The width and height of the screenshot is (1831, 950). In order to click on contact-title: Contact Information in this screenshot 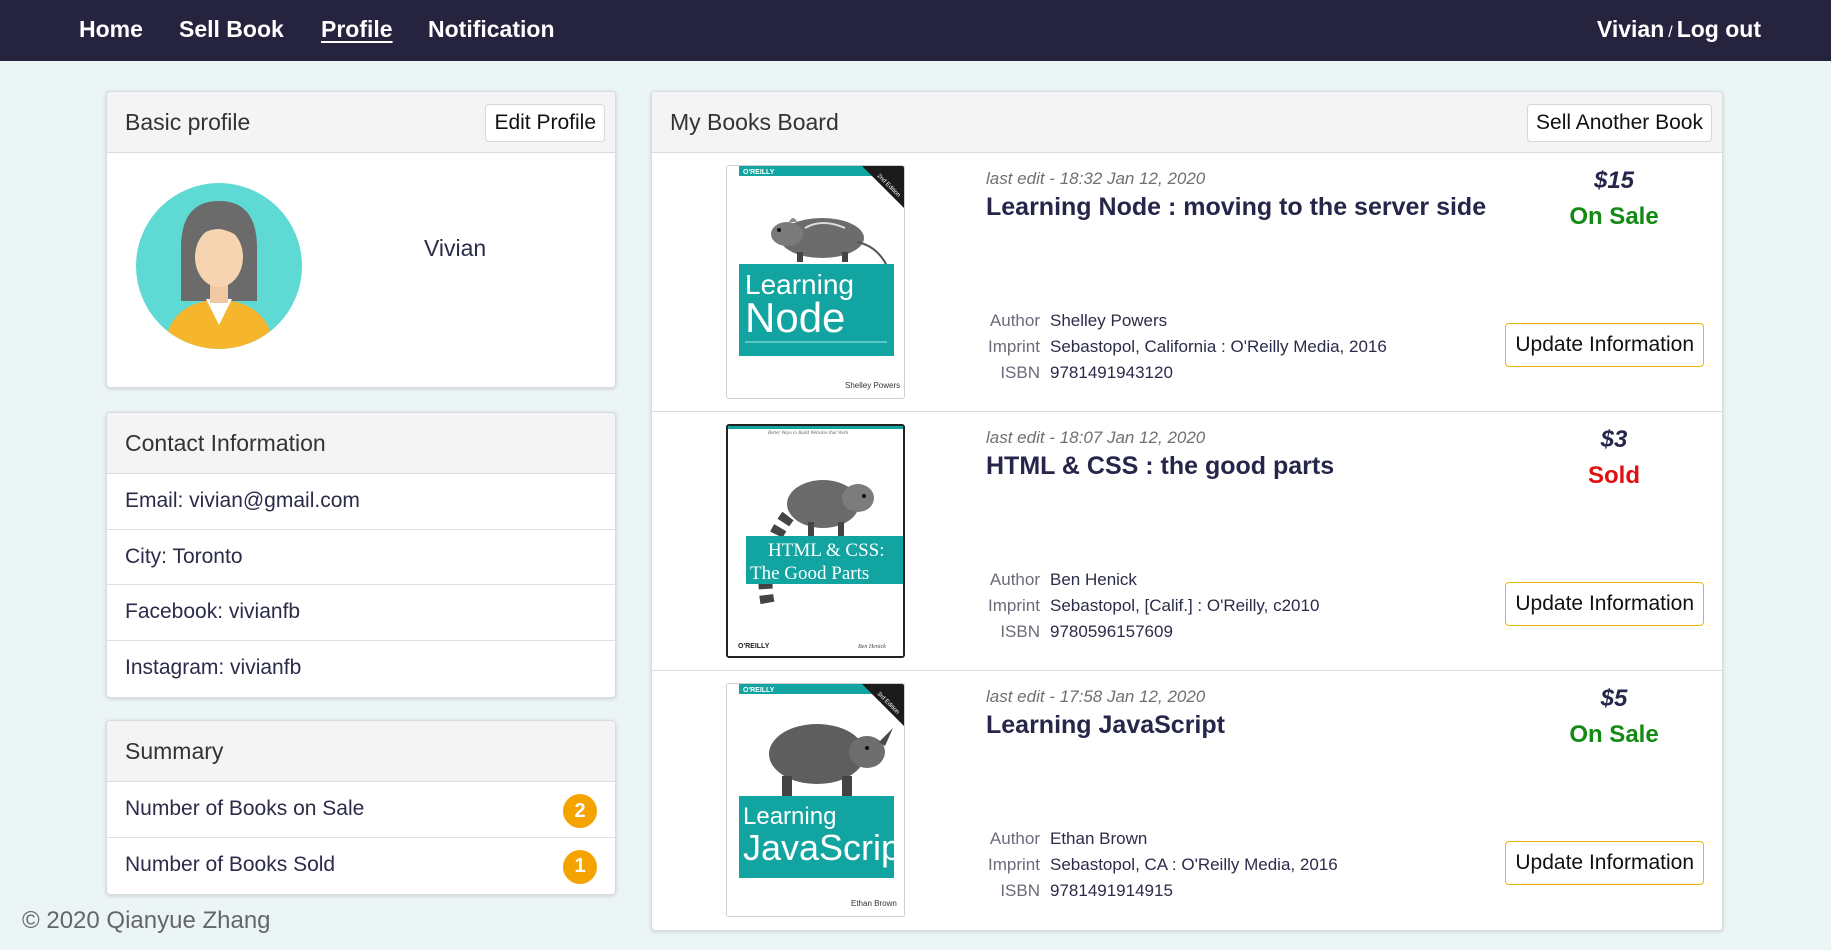, I will do `click(225, 442)`.